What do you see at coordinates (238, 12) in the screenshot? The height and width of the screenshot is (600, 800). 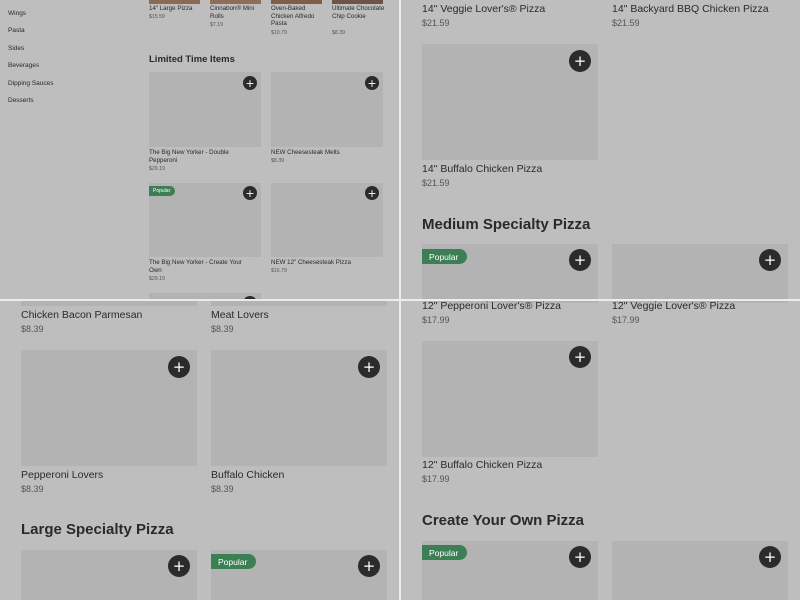 I see `top-item-name: Cinnabon® Mini Rolls` at bounding box center [238, 12].